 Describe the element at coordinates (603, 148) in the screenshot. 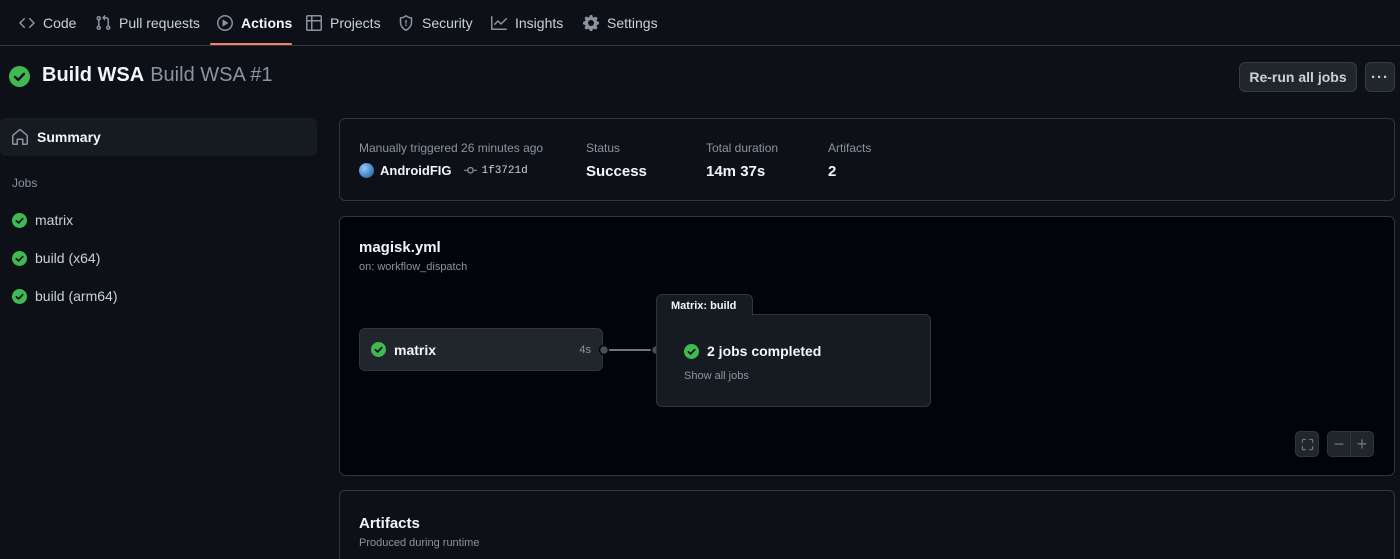

I see `status-label: Status` at that location.